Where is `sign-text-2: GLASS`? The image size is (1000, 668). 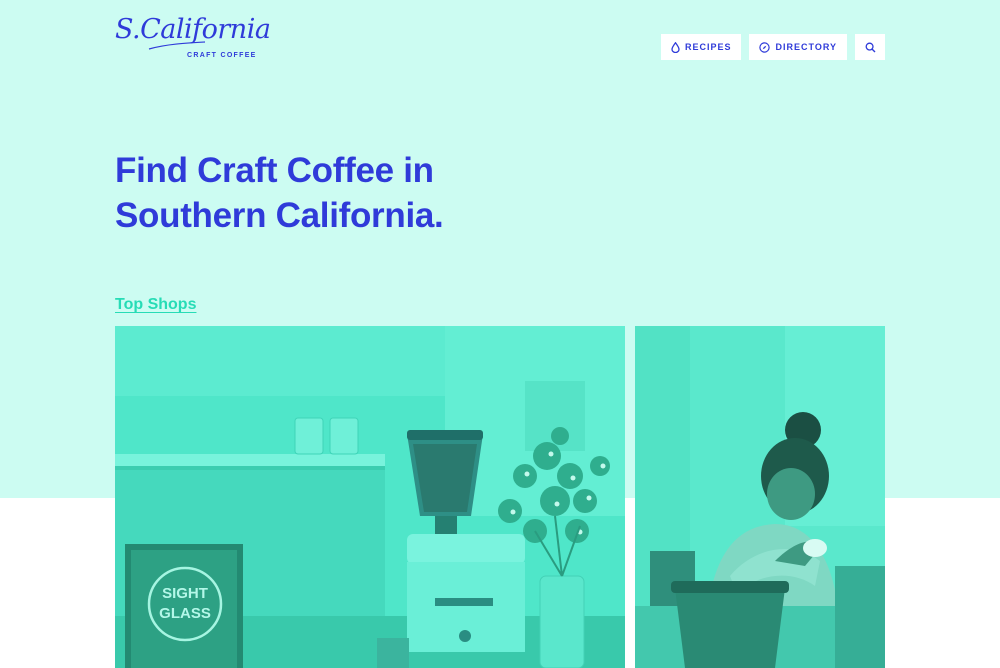 sign-text-2: GLASS is located at coordinates (185, 613).